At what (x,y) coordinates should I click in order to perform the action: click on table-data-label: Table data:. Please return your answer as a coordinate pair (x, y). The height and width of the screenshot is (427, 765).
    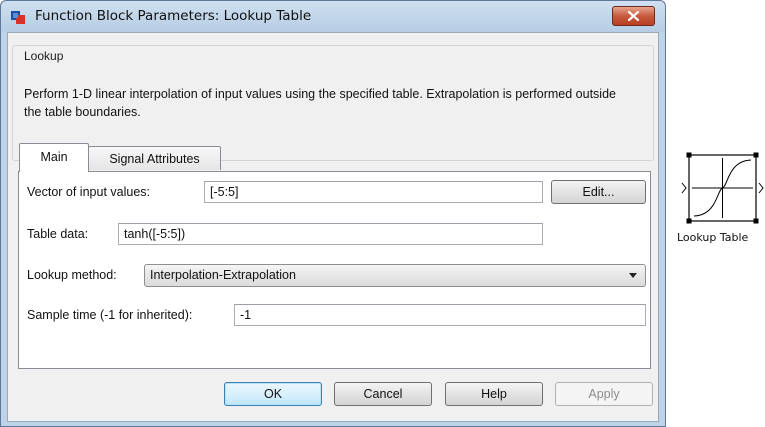
    Looking at the image, I should click on (58, 234).